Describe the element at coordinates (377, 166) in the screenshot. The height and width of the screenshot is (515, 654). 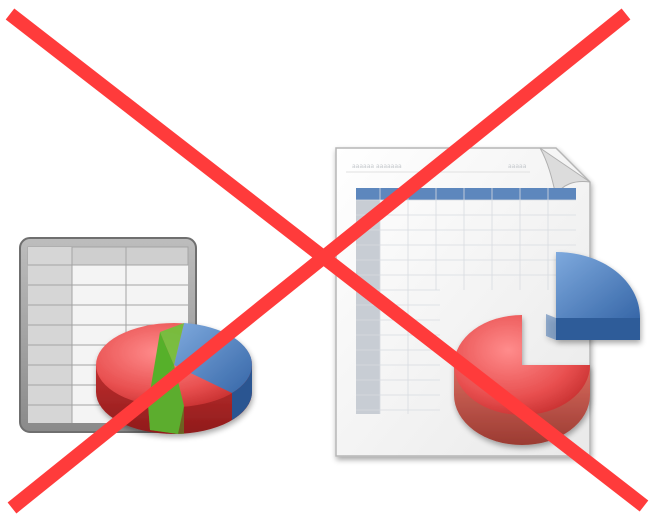
I see `svg-text: aaaaaa aaaaaaa` at that location.